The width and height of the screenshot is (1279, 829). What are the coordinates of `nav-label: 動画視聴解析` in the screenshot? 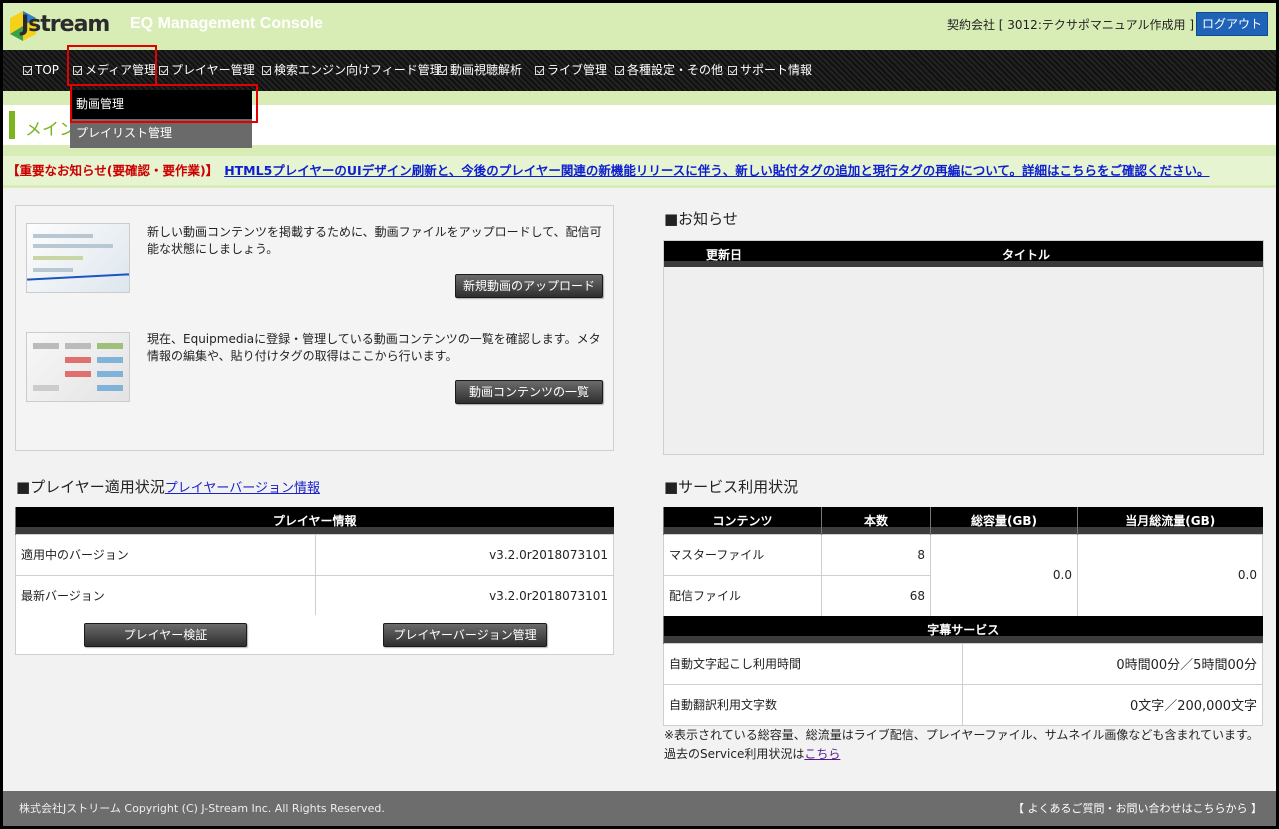 It's located at (486, 70).